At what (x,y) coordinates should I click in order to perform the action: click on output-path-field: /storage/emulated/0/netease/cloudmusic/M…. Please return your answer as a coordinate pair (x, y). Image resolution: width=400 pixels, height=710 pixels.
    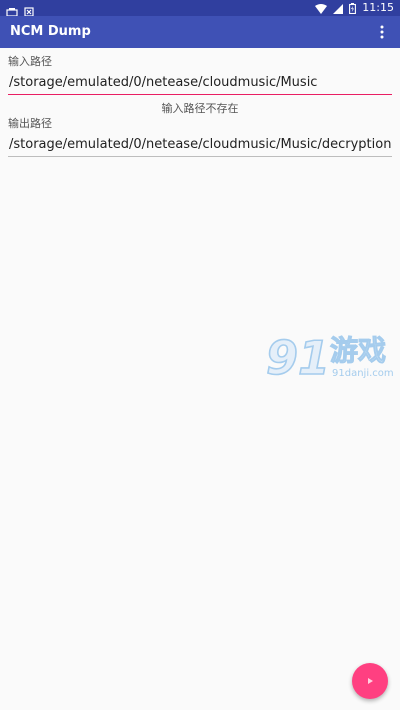
    Looking at the image, I should click on (200, 145).